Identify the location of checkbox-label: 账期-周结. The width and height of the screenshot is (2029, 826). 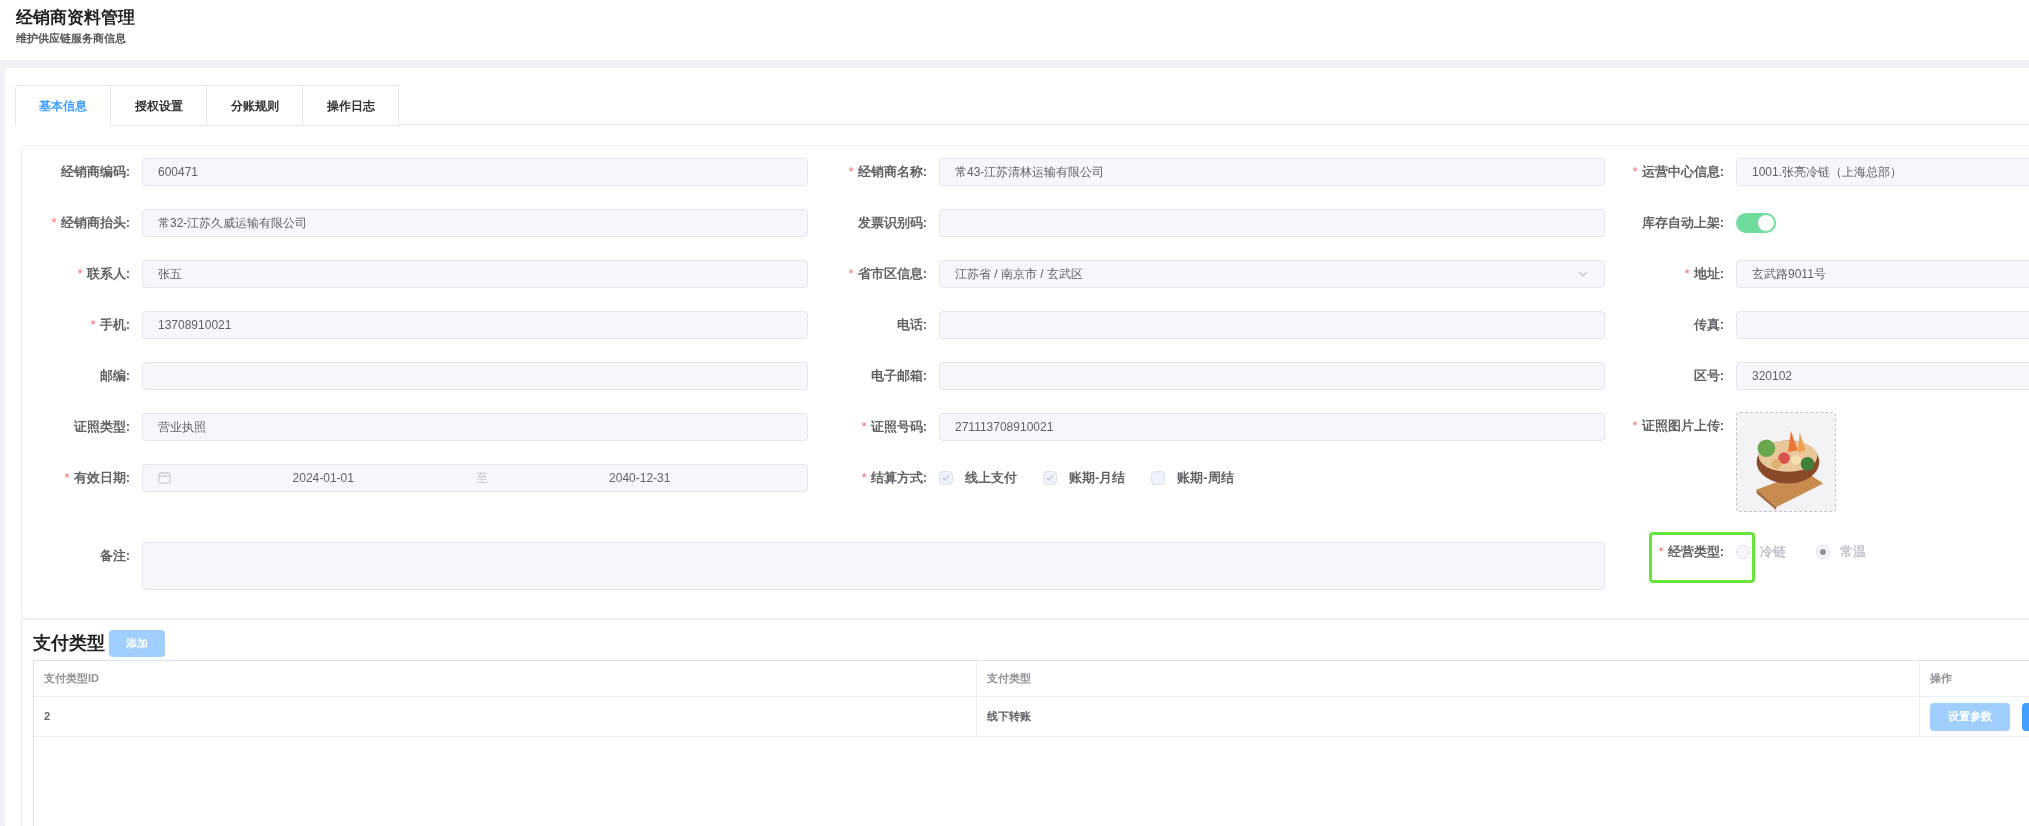
(1205, 477).